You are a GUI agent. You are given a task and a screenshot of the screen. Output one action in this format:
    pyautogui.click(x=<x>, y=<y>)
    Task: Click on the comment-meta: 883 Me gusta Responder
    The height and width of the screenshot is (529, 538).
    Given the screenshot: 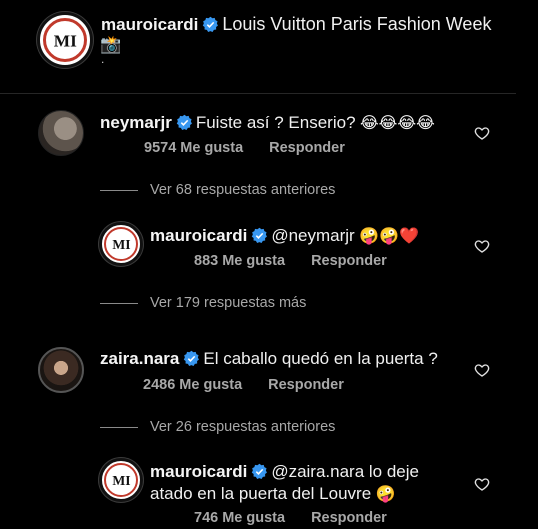 What is the action you would take?
    pyautogui.click(x=303, y=261)
    